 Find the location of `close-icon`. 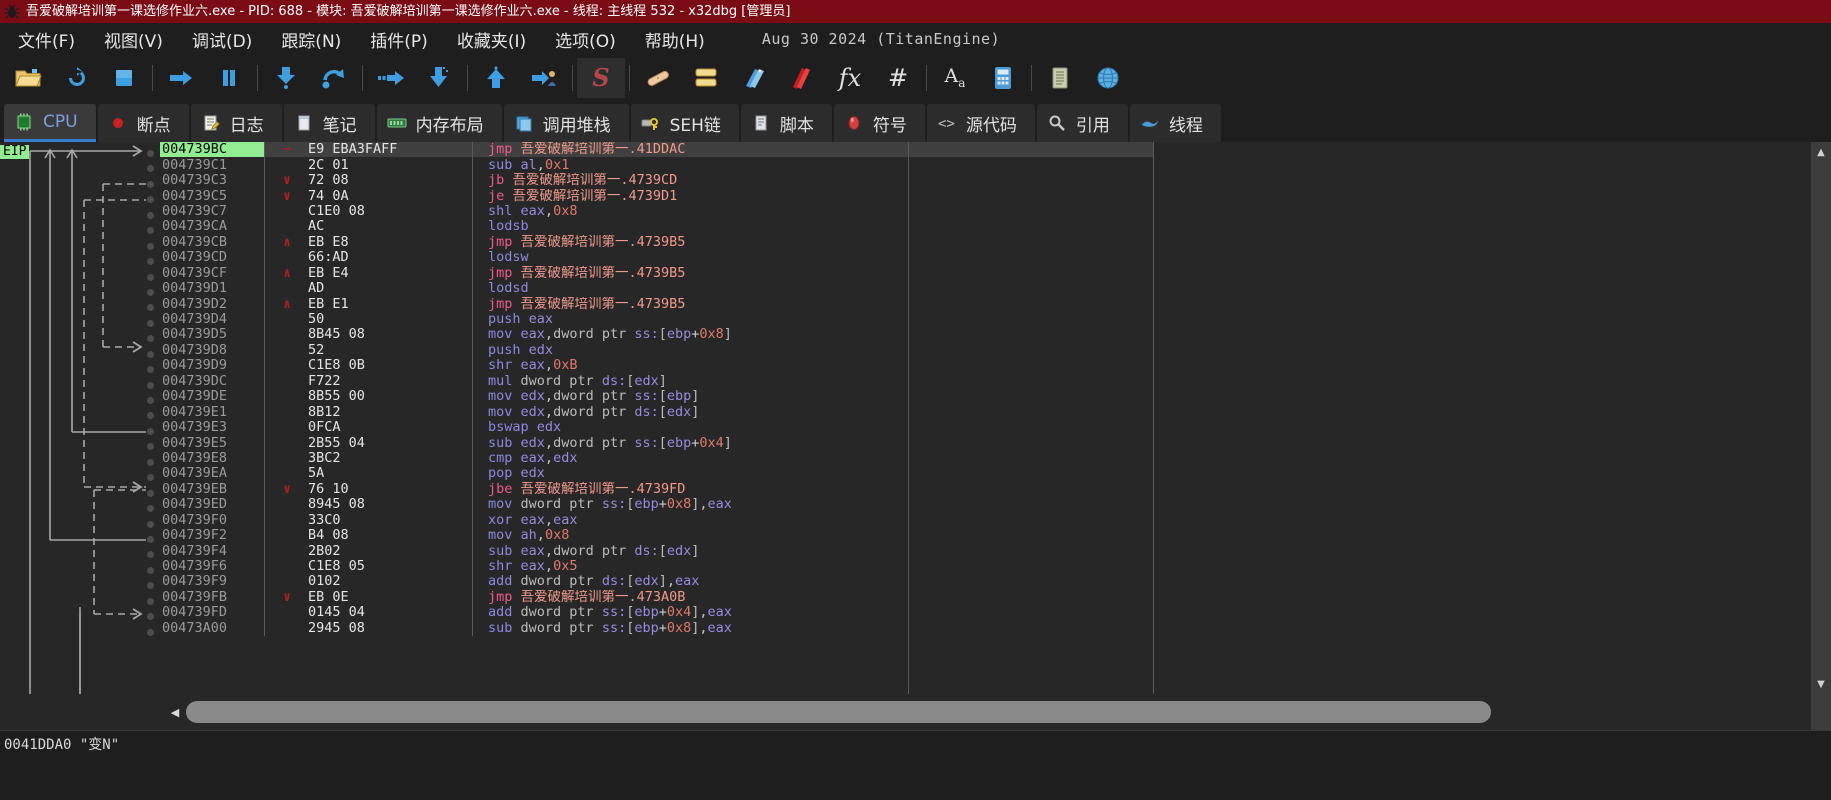

close-icon is located at coordinates (124, 78).